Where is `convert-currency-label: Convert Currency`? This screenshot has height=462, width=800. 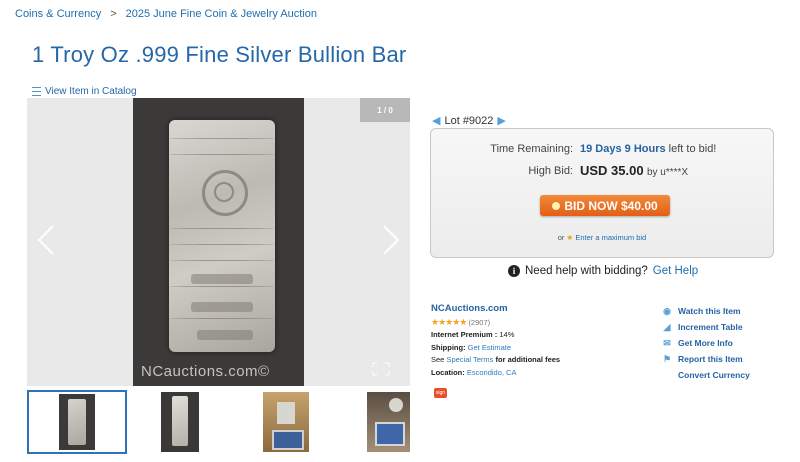
convert-currency-label: Convert Currency is located at coordinates (714, 375).